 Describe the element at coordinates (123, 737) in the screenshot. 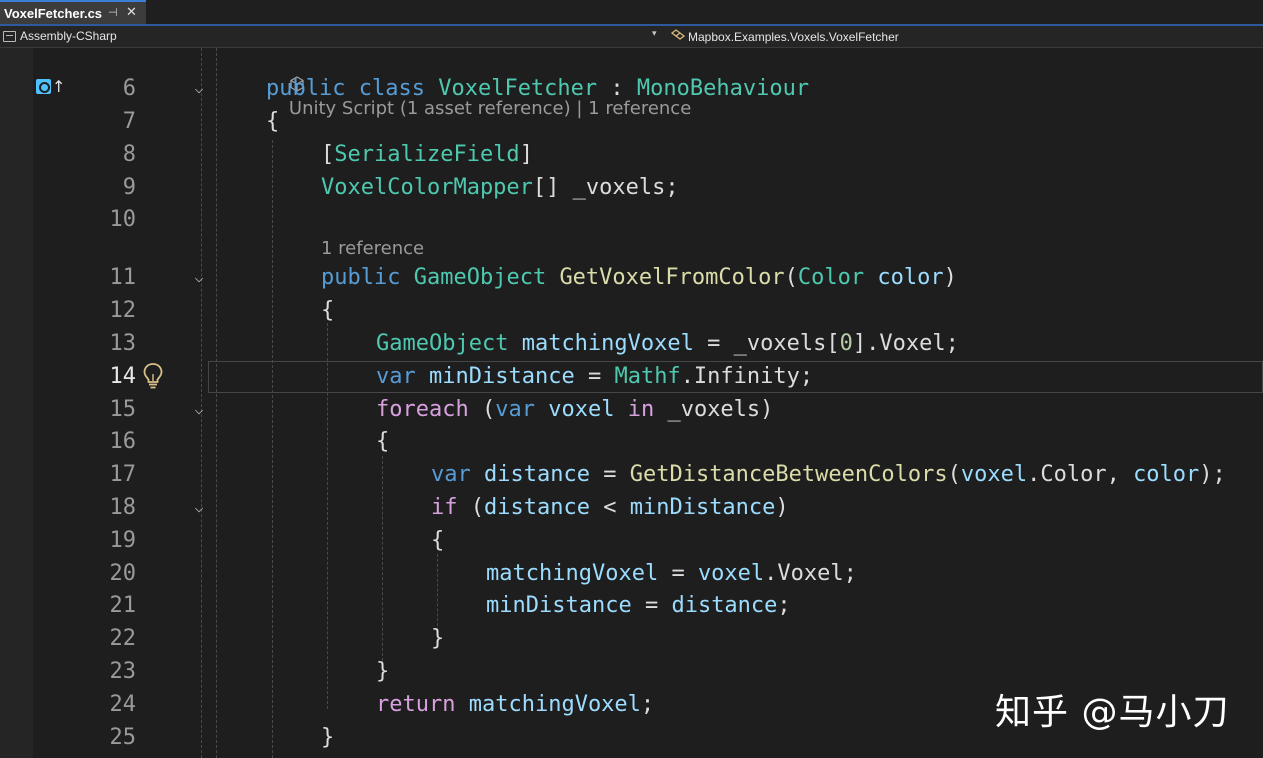

I see `line-number: 25` at that location.